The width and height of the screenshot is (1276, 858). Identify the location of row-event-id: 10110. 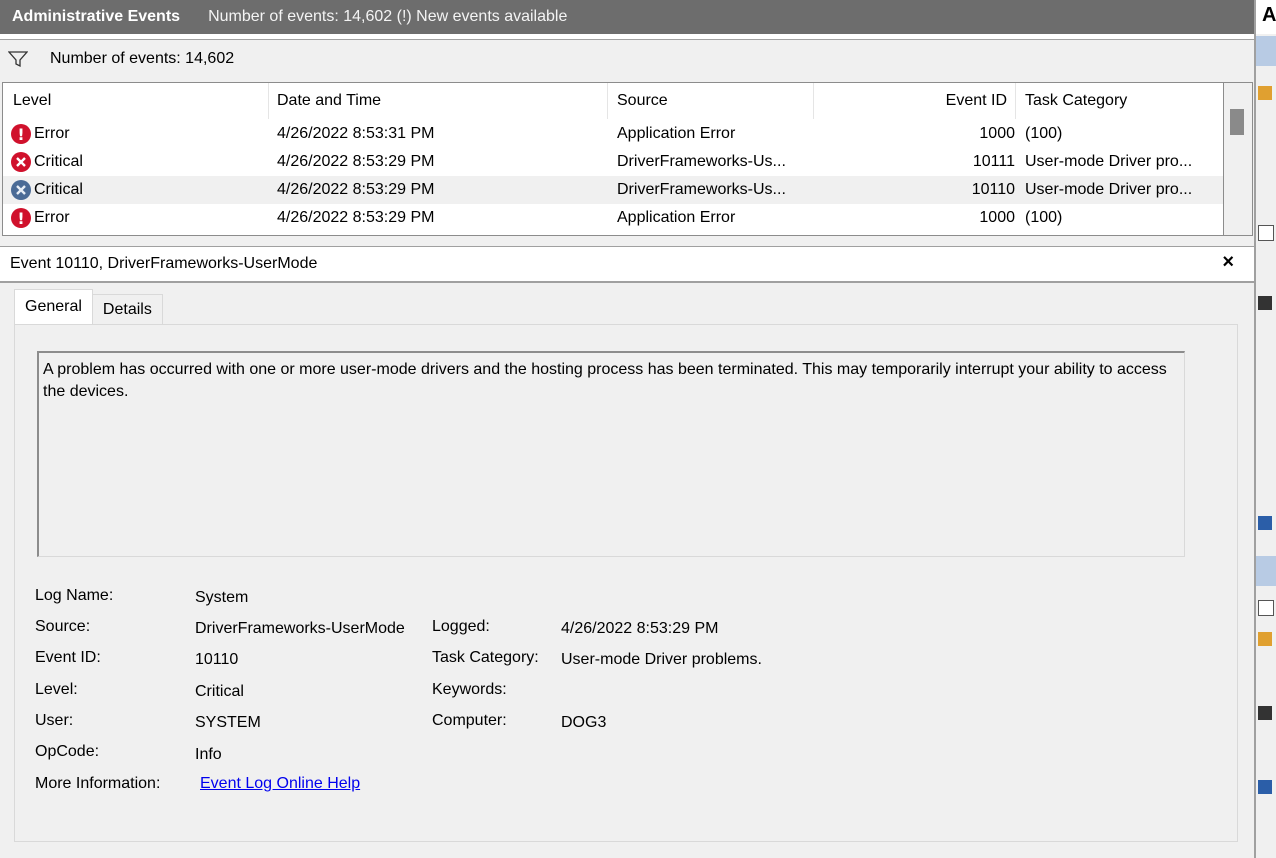
(993, 189).